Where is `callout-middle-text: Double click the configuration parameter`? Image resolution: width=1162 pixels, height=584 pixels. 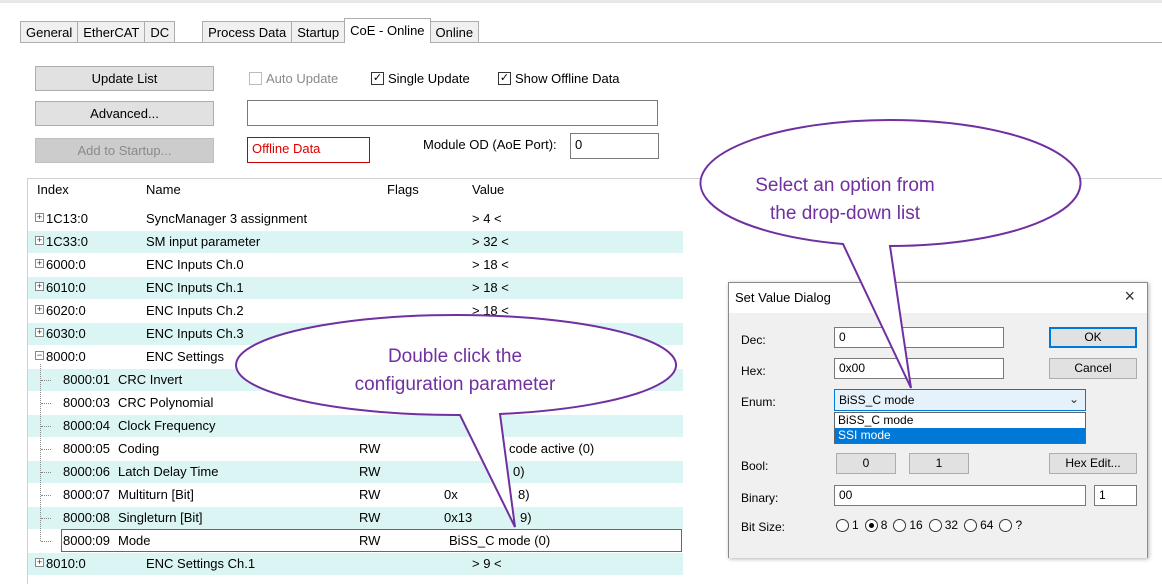
callout-middle-text: Double click the configuration parameter is located at coordinates (455, 370).